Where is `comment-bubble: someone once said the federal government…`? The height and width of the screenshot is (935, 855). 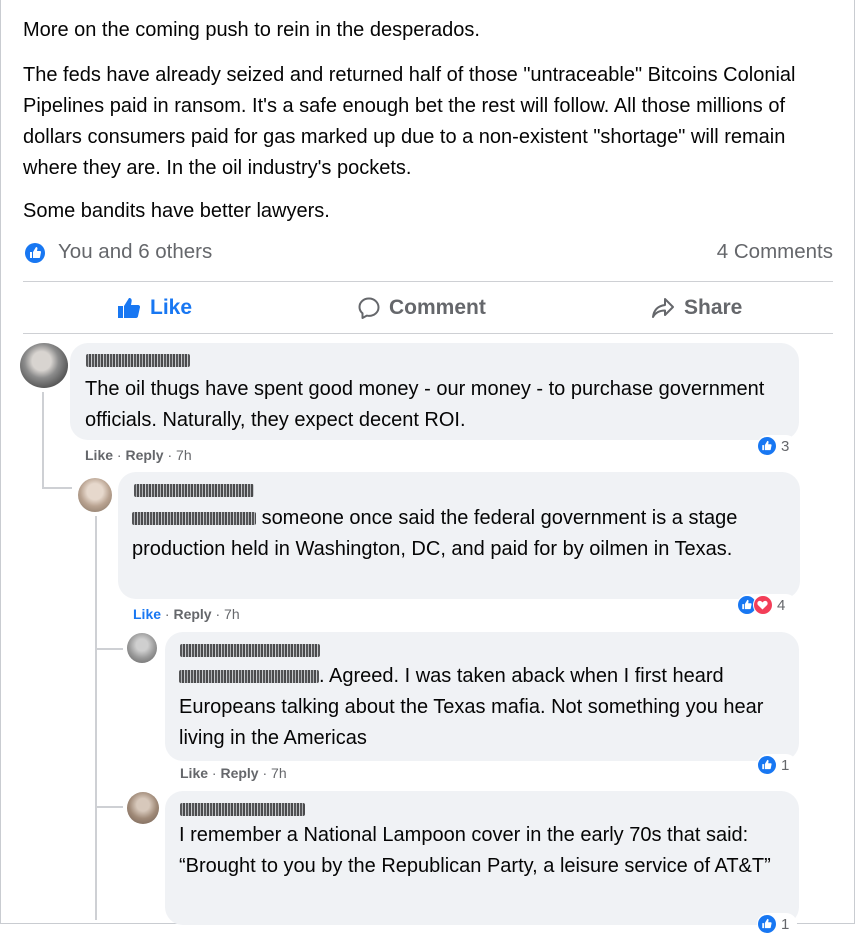 comment-bubble: someone once said the federal government… is located at coordinates (459, 535).